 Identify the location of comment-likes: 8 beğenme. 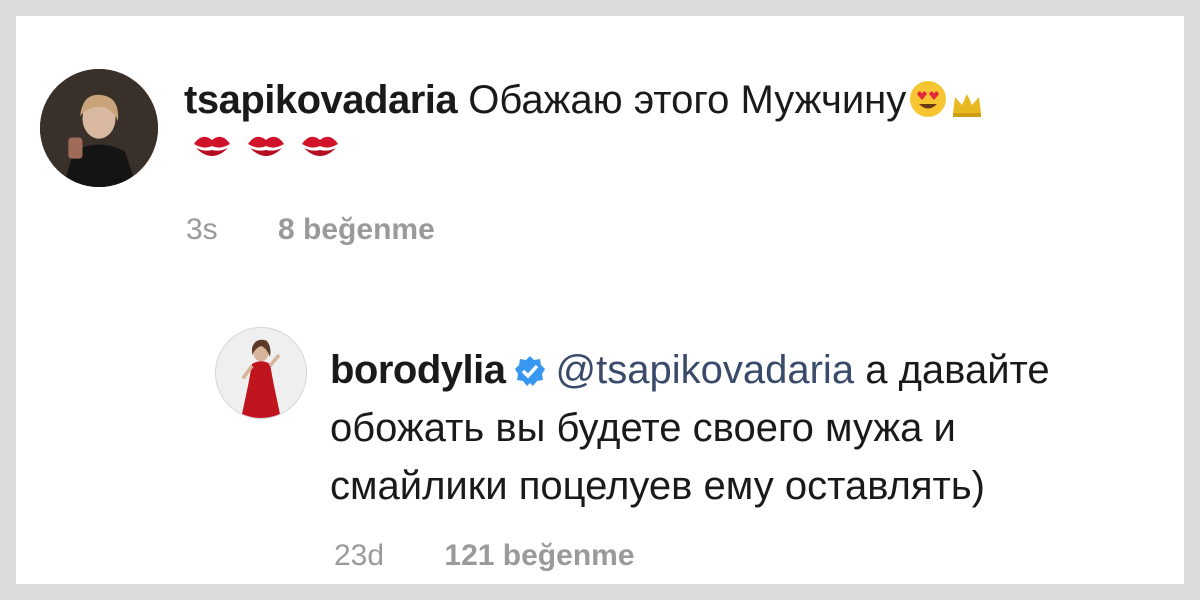
(356, 229).